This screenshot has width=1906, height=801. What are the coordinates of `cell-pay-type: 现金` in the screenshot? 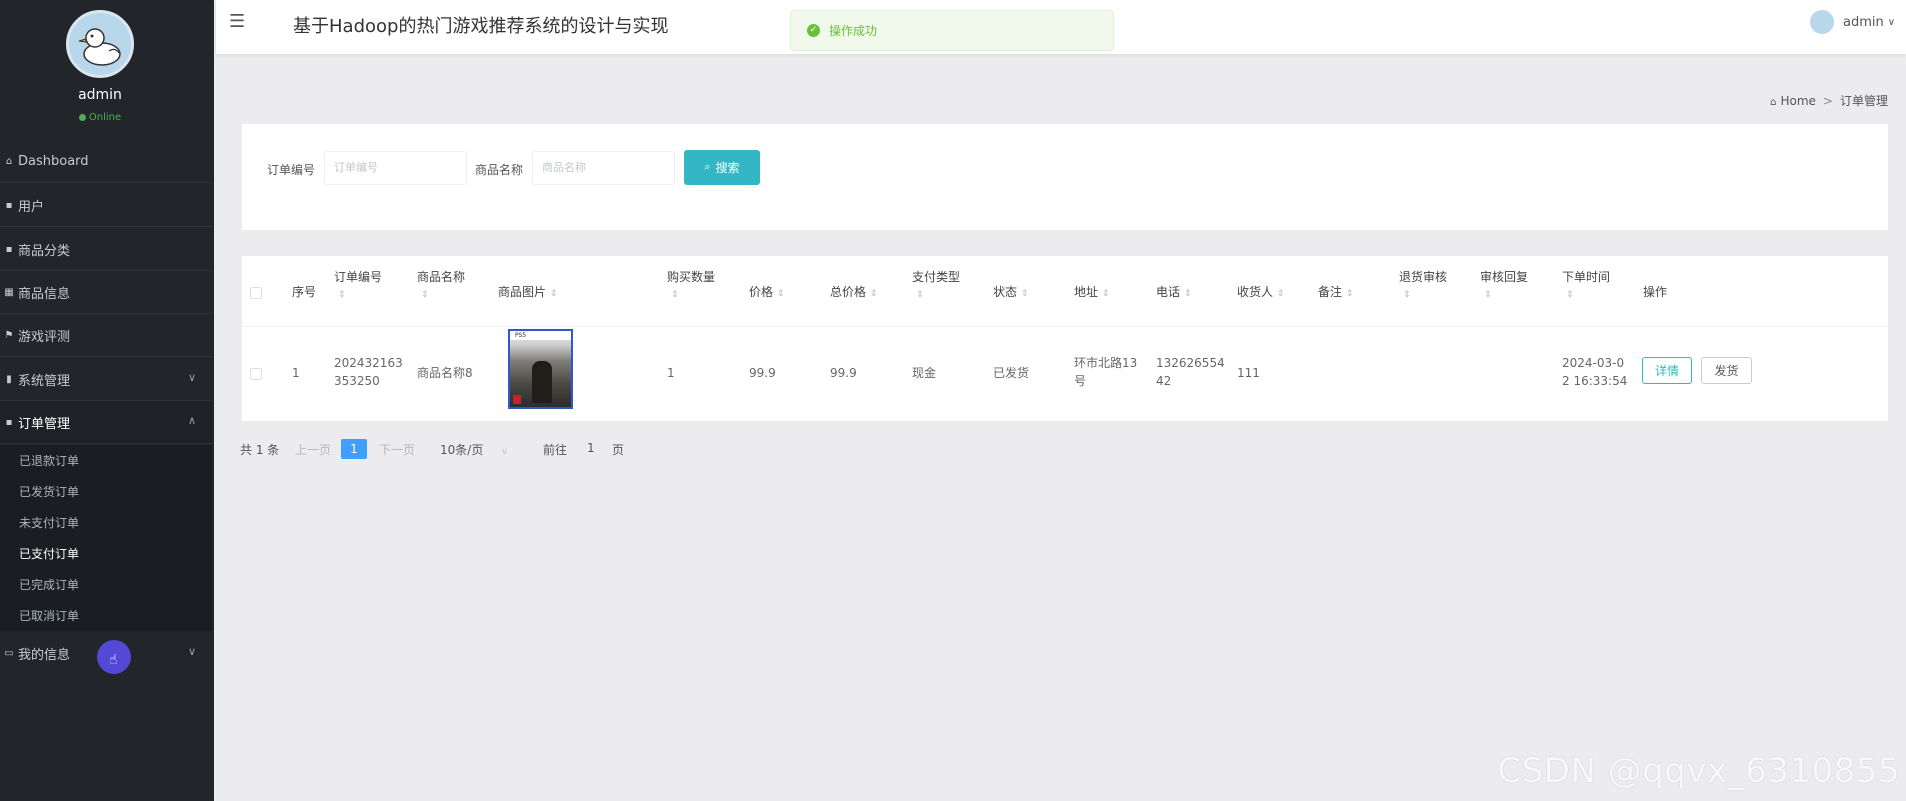 It's located at (924, 373).